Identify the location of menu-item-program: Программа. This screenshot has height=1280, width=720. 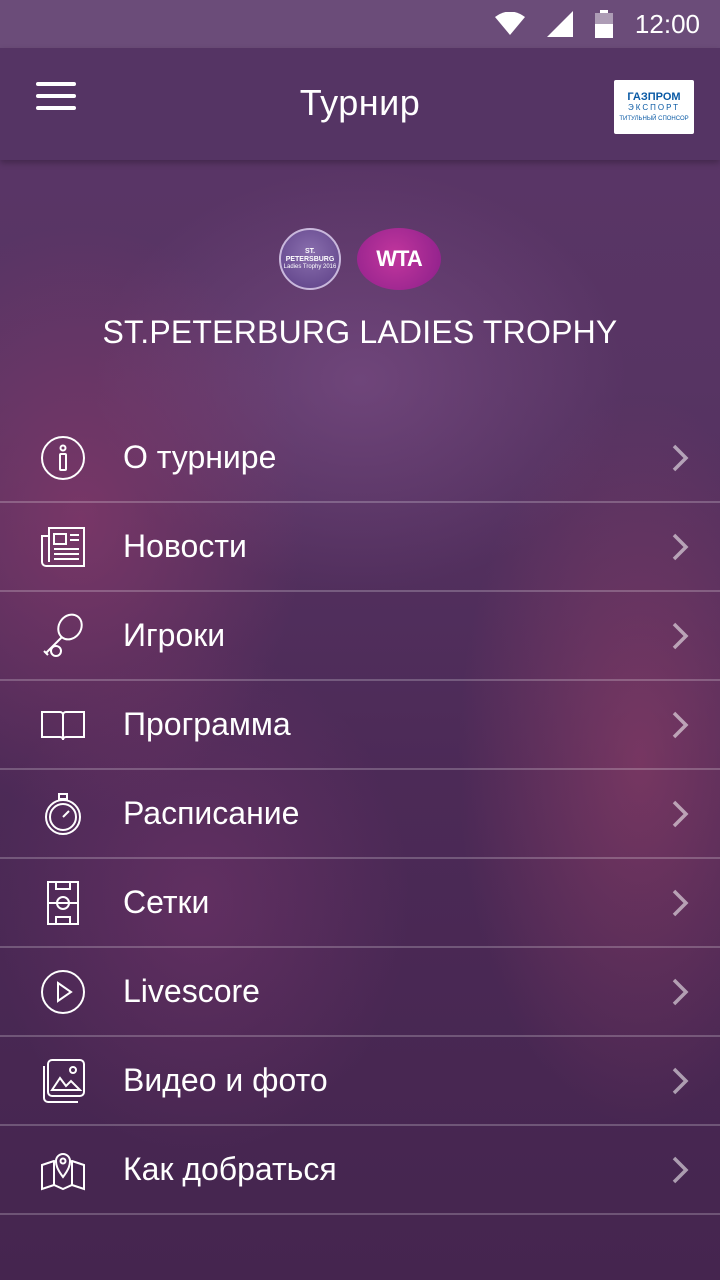
(360, 725).